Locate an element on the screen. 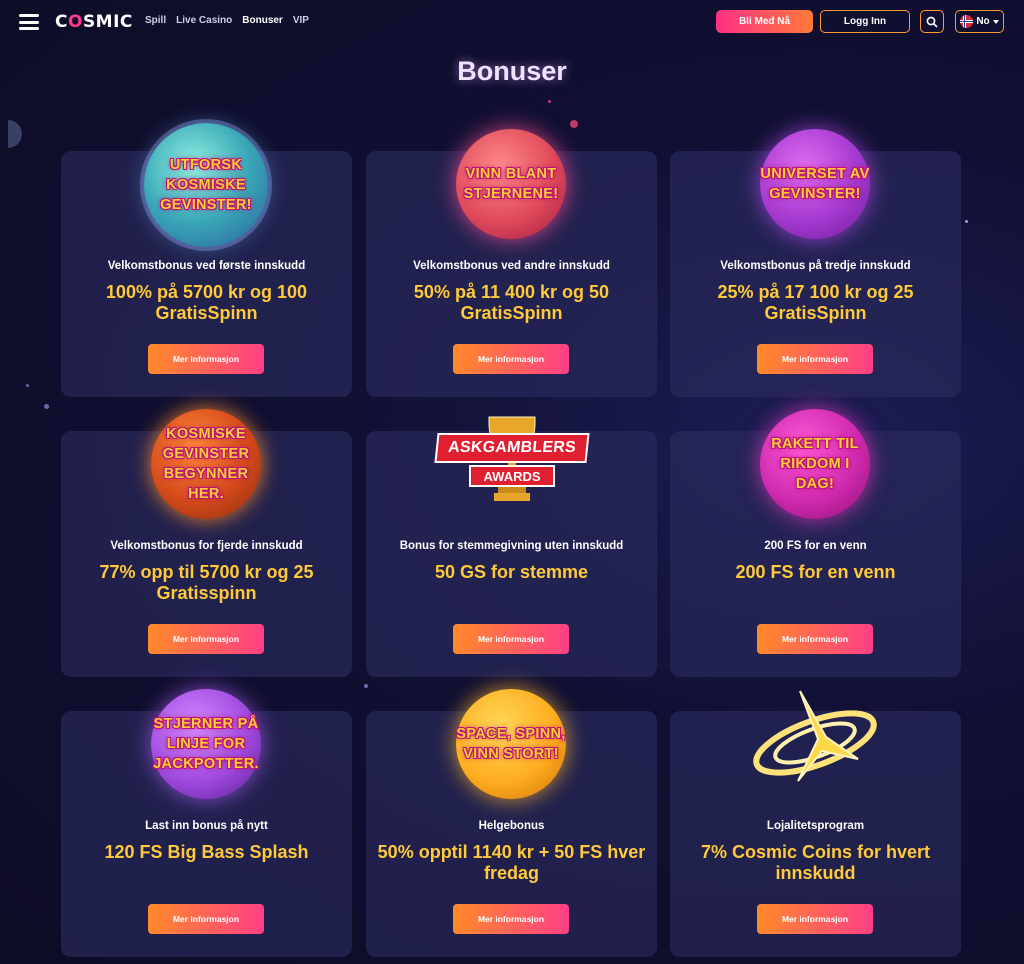 Image resolution: width=1024 pixels, height=964 pixels. award-banner: ASKGAMBLERS is located at coordinates (512, 448).